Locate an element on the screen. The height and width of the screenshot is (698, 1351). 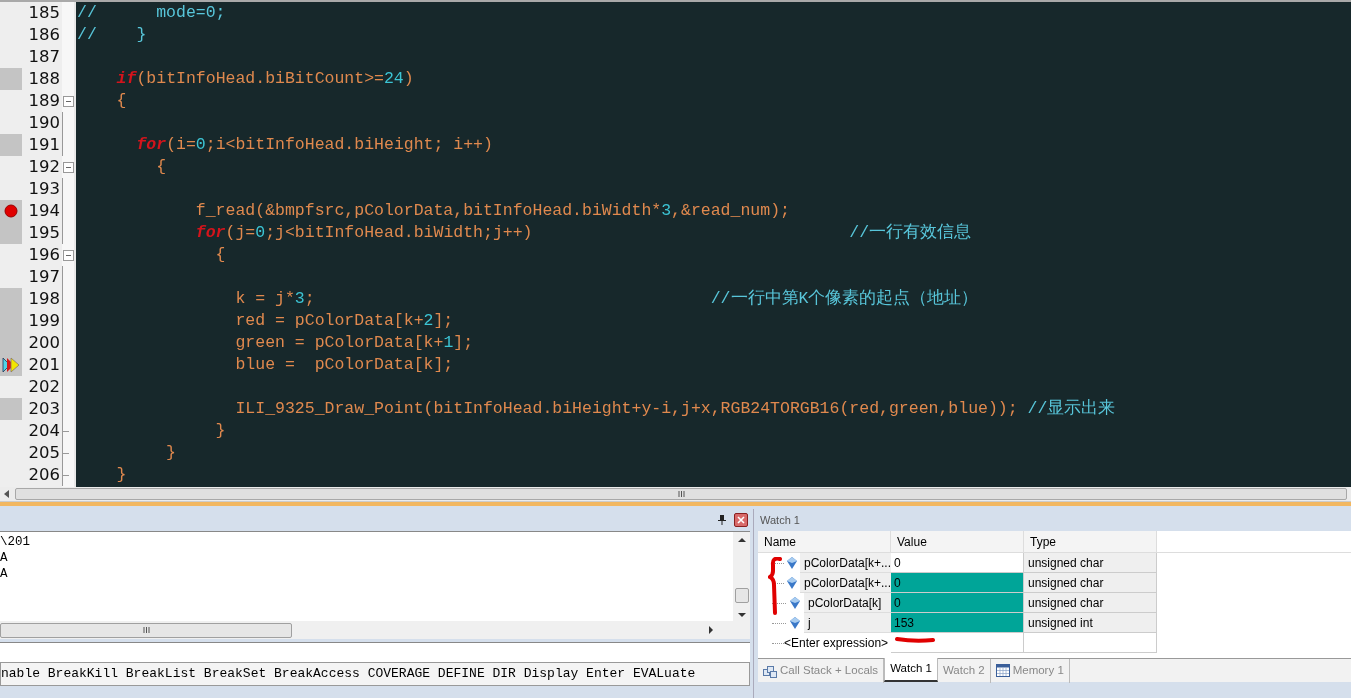
line-number: 205 is located at coordinates (43, 453).